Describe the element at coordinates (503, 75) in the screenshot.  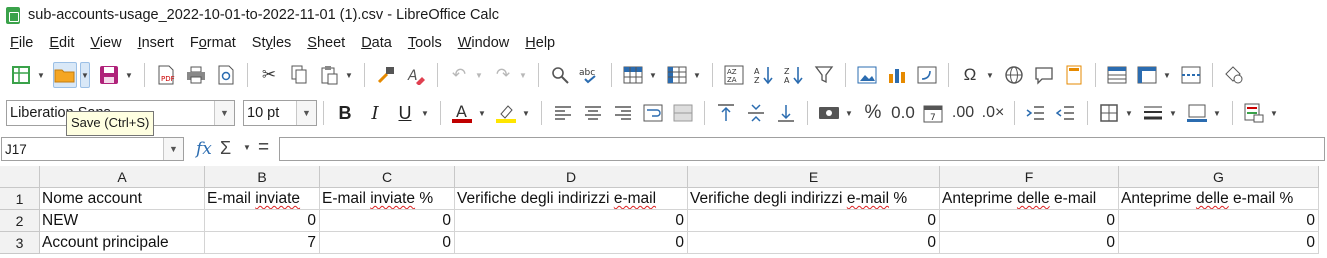
I see `redo-icon: ↷` at that location.